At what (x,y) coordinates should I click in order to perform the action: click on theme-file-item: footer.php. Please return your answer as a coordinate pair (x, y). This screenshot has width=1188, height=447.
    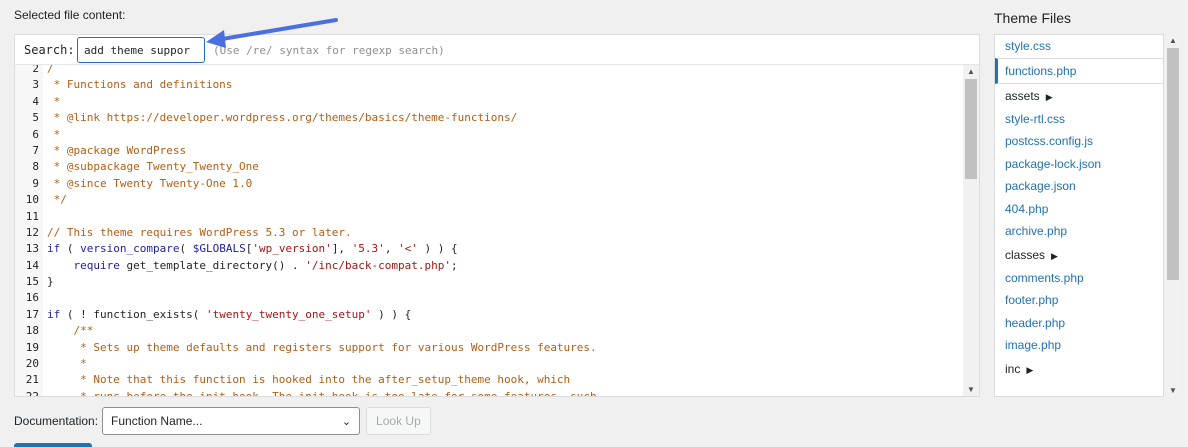
    Looking at the image, I should click on (1079, 300).